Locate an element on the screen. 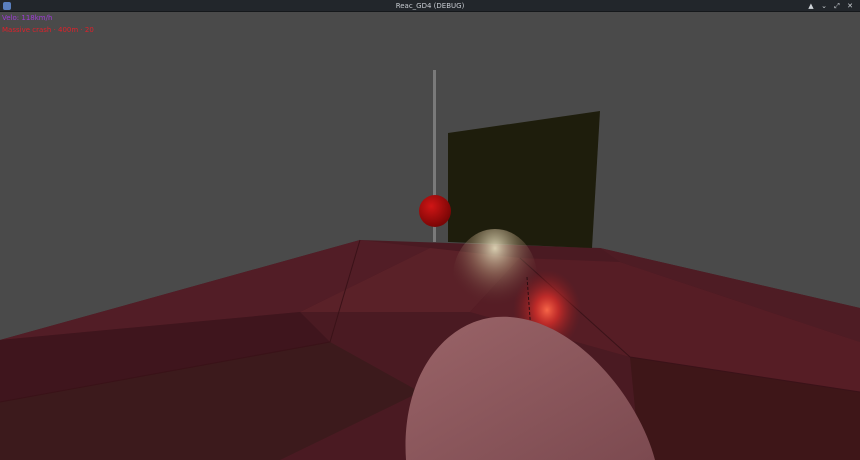 The height and width of the screenshot is (460, 860). maximize-button: ⤢ is located at coordinates (837, 6).